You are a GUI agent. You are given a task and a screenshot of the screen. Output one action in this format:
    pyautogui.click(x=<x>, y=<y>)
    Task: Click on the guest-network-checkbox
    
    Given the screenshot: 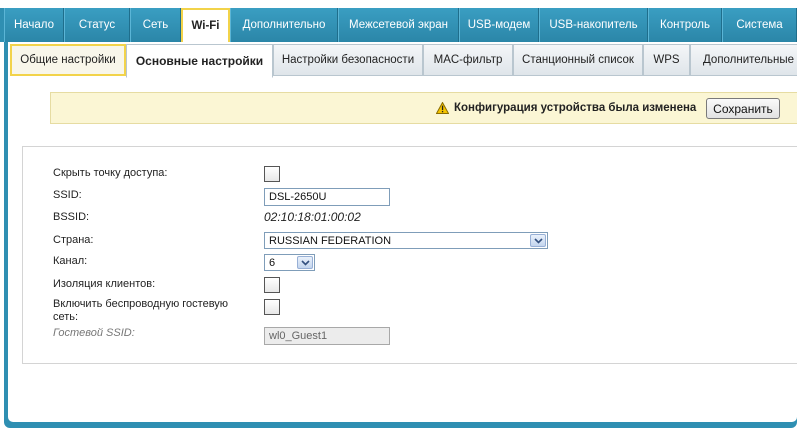 What is the action you would take?
    pyautogui.click(x=272, y=307)
    